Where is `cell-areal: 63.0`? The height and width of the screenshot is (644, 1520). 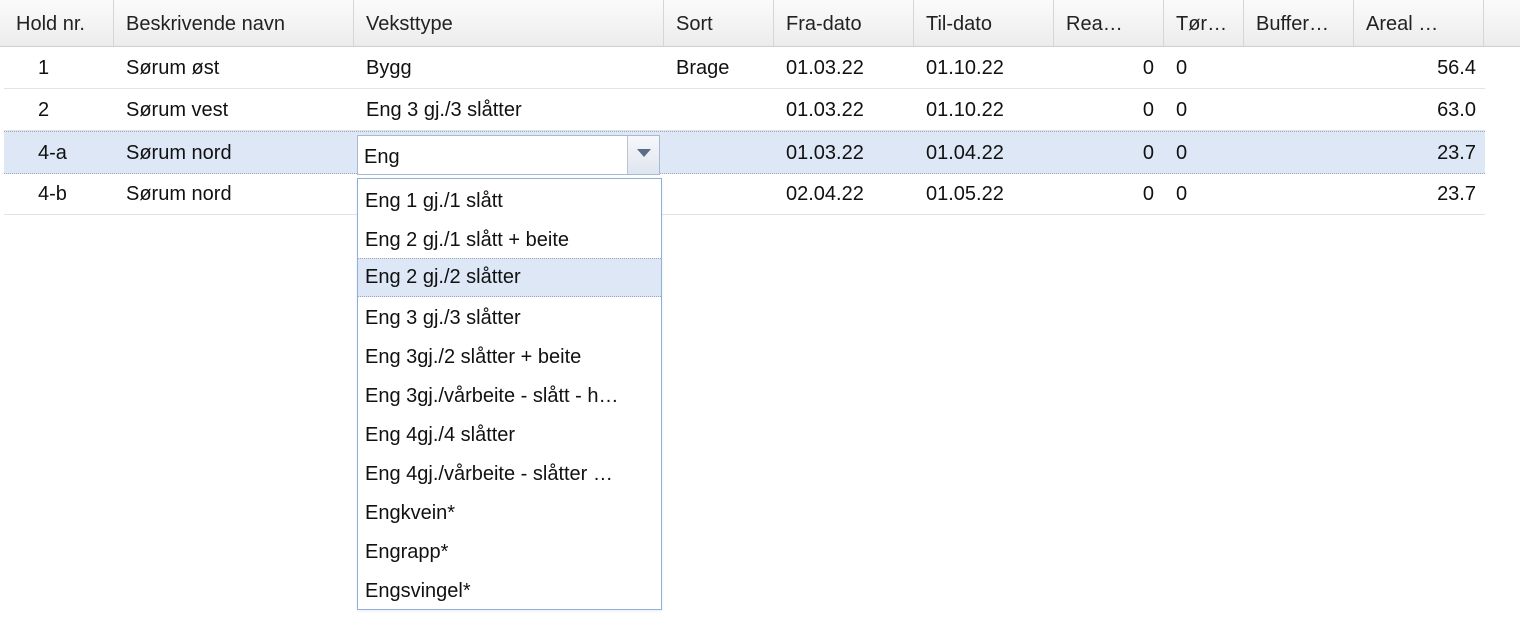 cell-areal: 63.0 is located at coordinates (1419, 110).